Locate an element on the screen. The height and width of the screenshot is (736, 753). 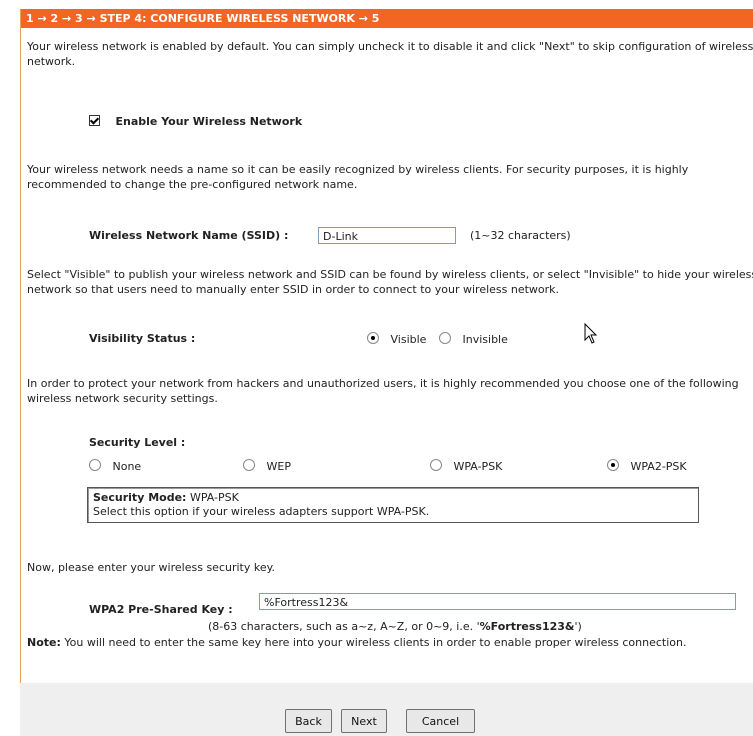
invisible-radio is located at coordinates (445, 338).